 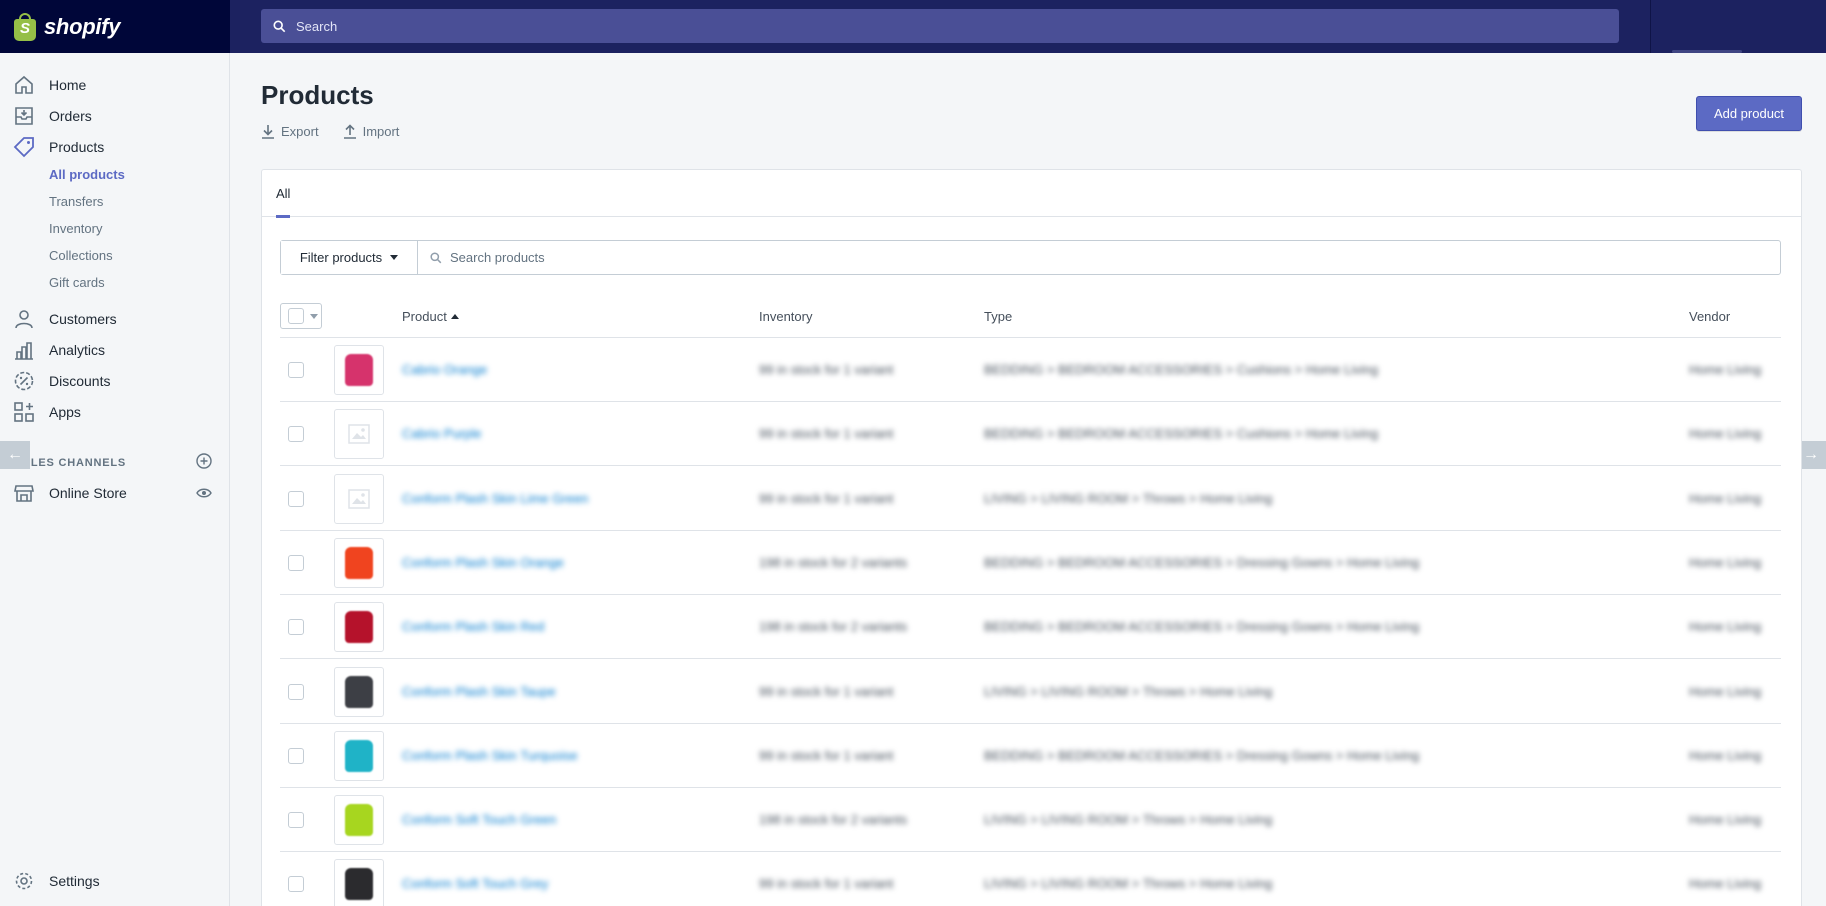 I want to click on product-search-input, so click(x=1100, y=257).